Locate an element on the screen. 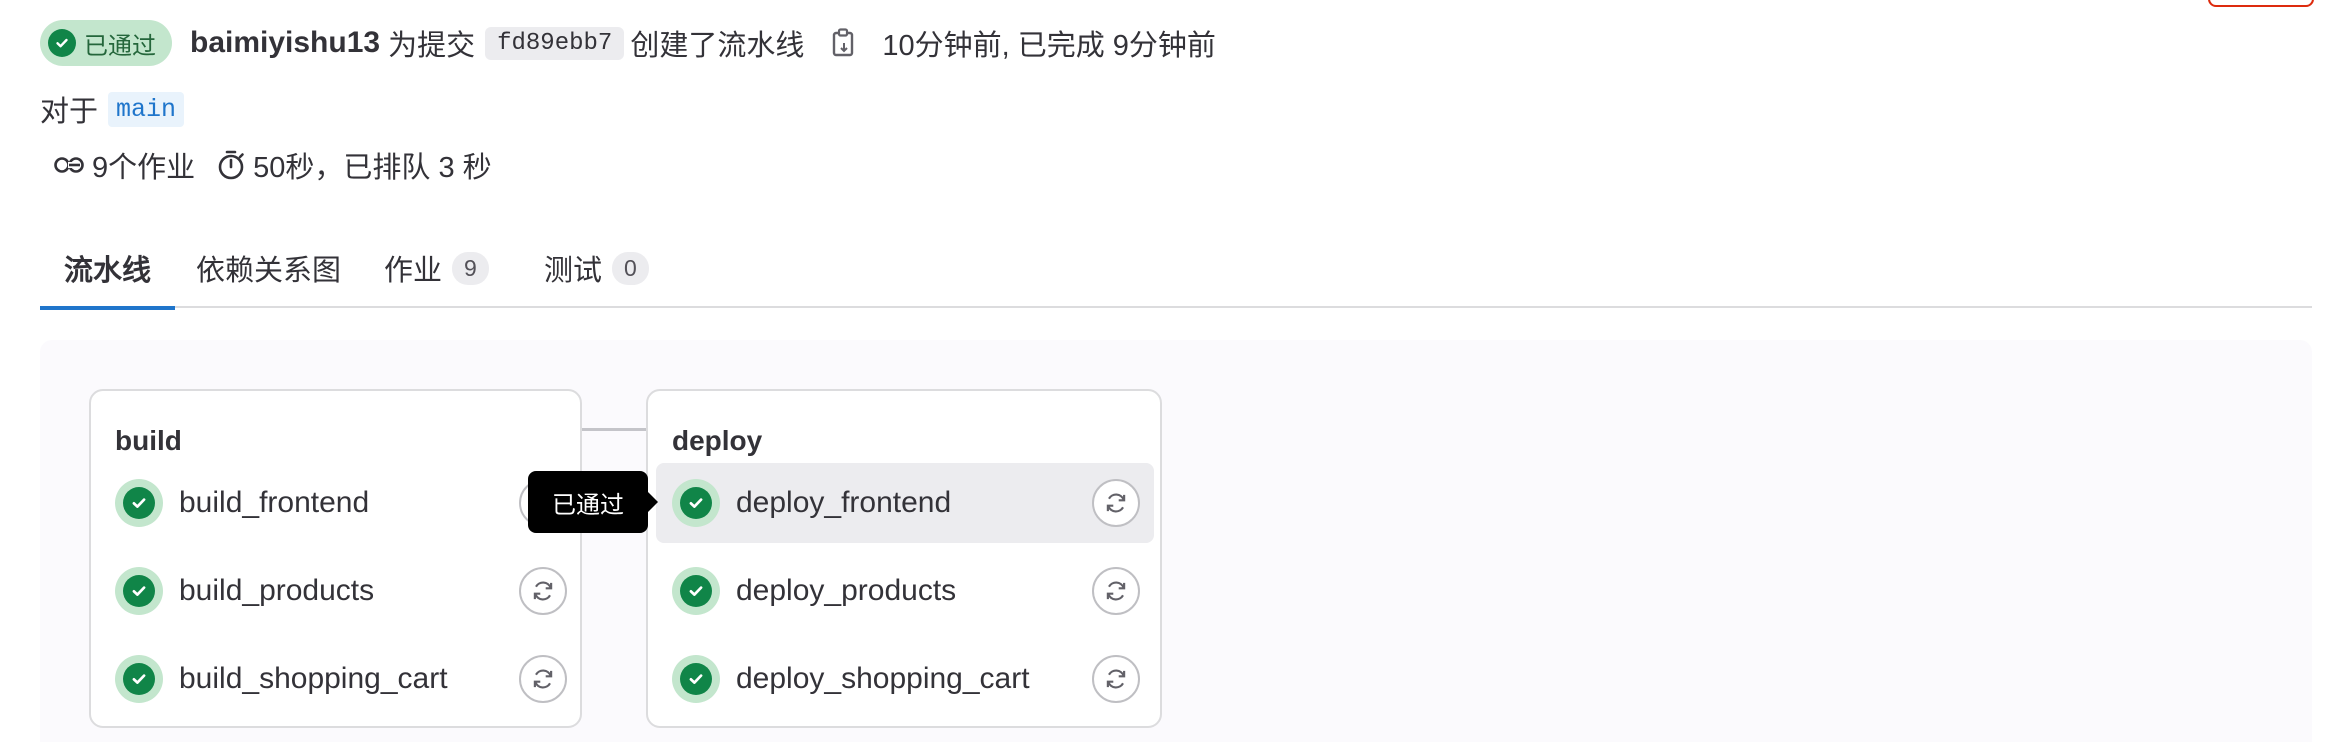  job-name: deploy_products is located at coordinates (846, 590).